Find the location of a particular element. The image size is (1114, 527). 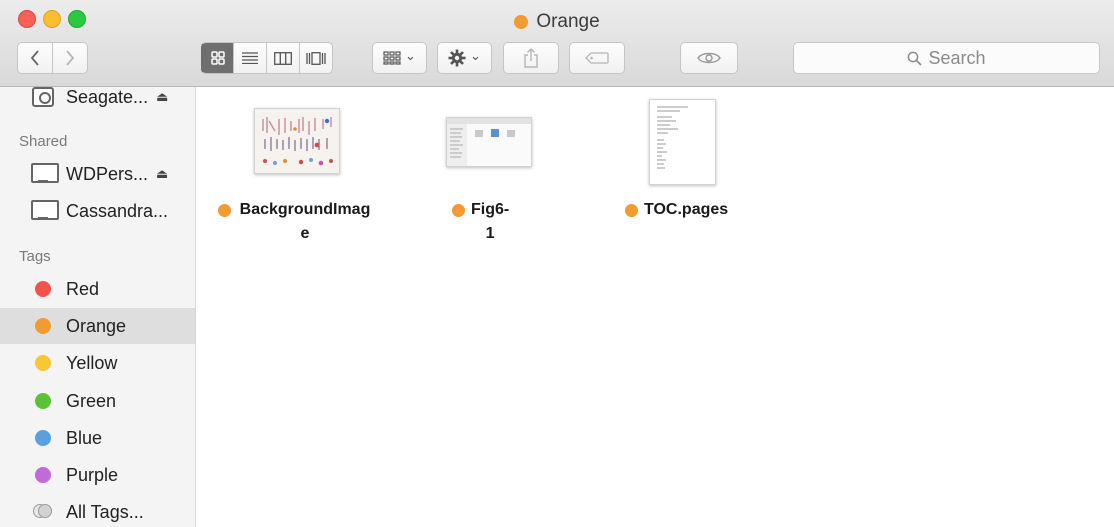

sidebar-item-seagate: Seagate... ⏏ is located at coordinates (97, 97).